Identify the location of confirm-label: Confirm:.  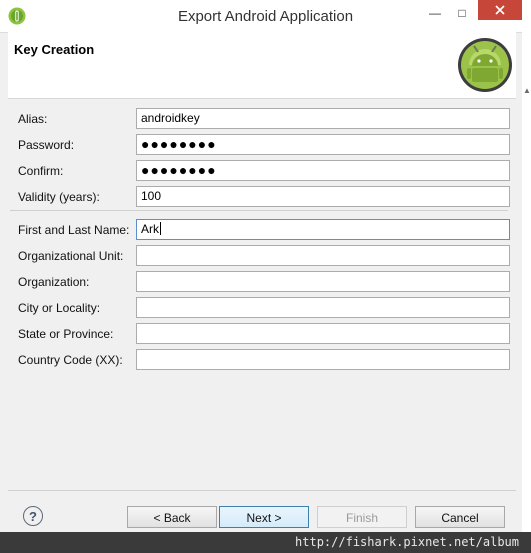
(41, 171).